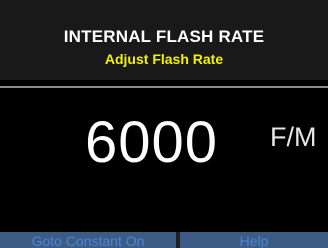 The image size is (328, 248). I want to click on goto-constant-on-button: Goto Constant On, so click(88, 240).